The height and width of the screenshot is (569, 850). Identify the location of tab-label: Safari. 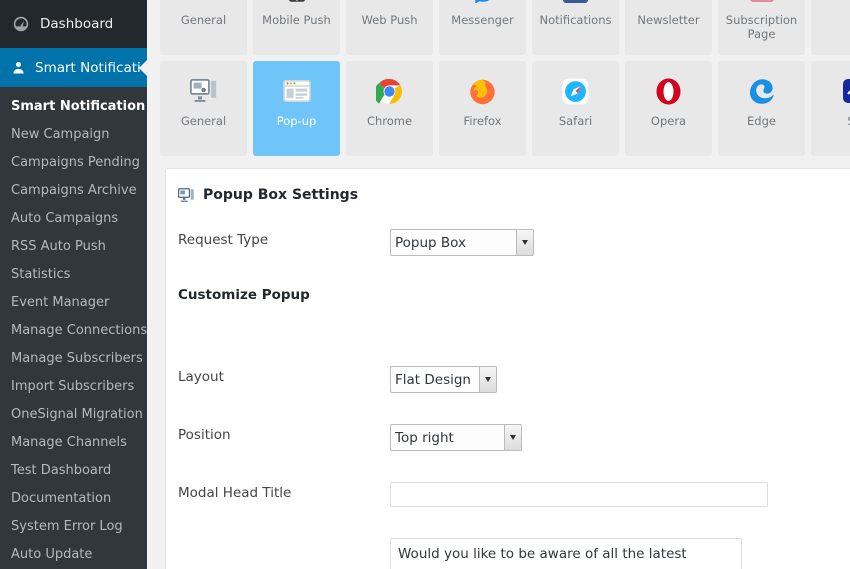
(575, 121).